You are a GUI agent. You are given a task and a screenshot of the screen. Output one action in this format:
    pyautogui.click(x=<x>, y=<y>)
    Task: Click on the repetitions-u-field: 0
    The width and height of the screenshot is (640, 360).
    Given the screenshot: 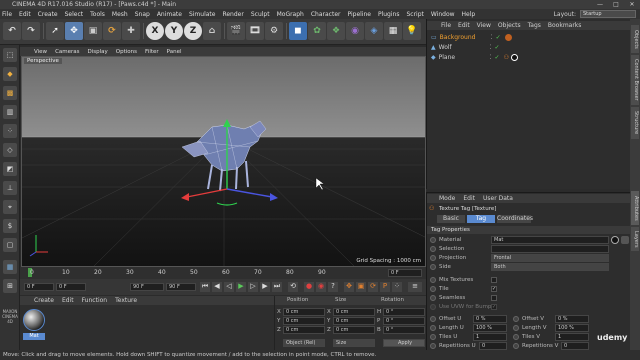 What is the action you would take?
    pyautogui.click(x=493, y=346)
    